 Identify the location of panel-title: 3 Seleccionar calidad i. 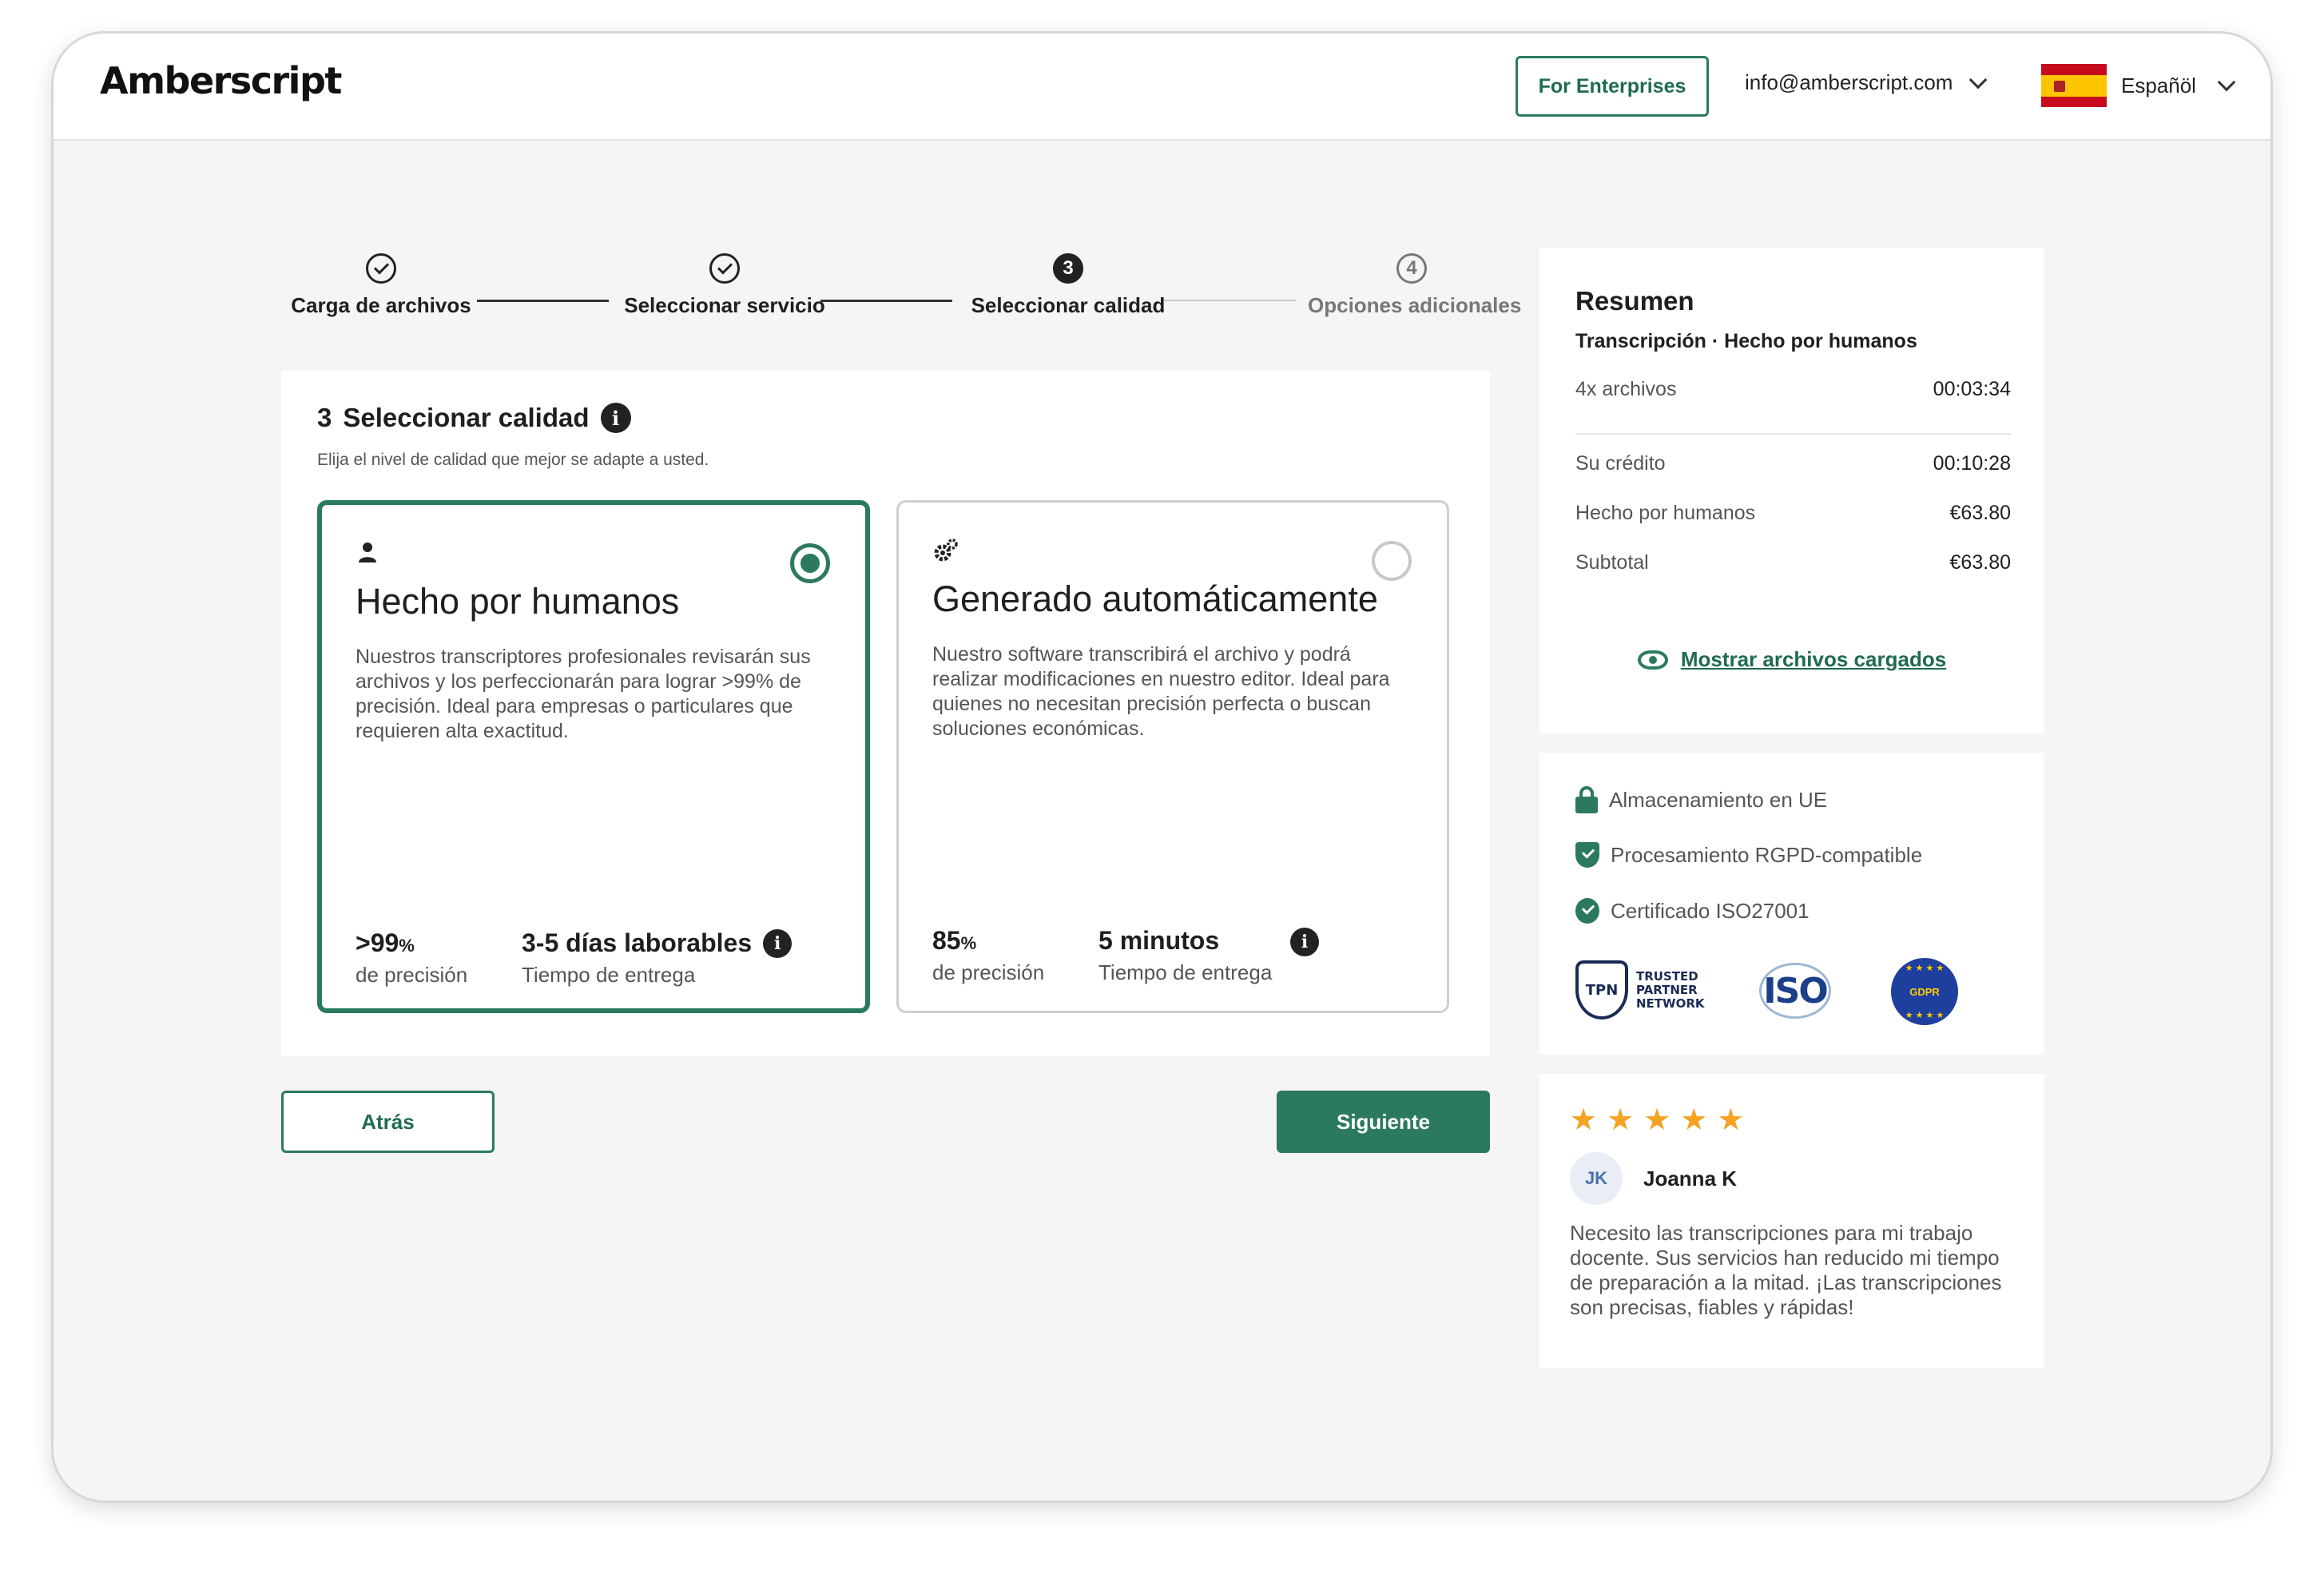
(474, 418).